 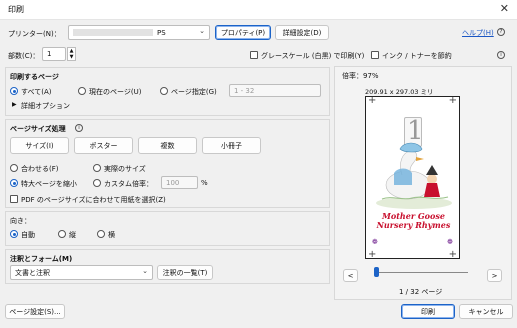 What do you see at coordinates (375, 55) in the screenshot?
I see `ink-save-checkbox` at bounding box center [375, 55].